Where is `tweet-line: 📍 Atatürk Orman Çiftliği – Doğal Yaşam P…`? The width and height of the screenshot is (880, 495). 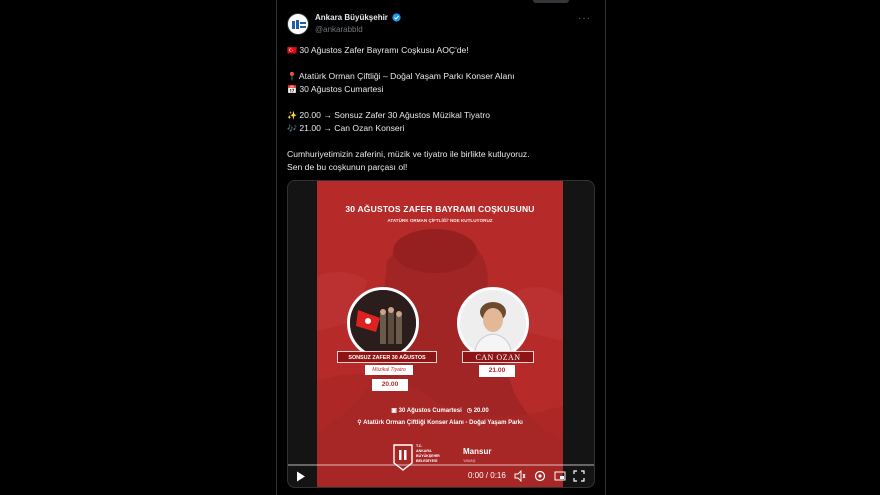 tweet-line: 📍 Atatürk Orman Çiftliği – Doğal Yaşam P… is located at coordinates (439, 76).